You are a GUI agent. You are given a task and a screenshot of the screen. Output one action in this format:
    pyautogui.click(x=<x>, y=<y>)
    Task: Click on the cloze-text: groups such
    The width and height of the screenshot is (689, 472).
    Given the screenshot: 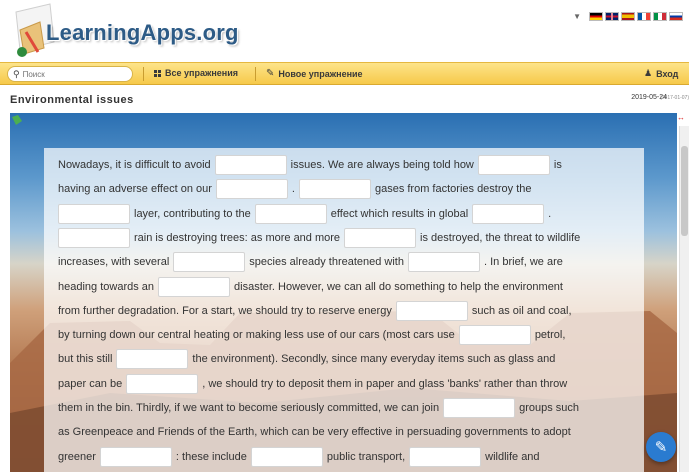 What is the action you would take?
    pyautogui.click(x=549, y=408)
    